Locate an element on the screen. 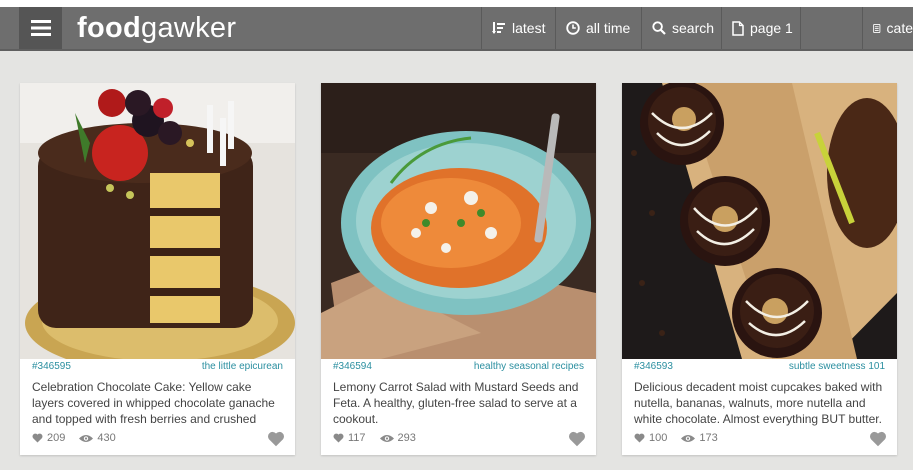 Image resolution: width=913 pixels, height=470 pixels. hamburger-icon is located at coordinates (40, 28).